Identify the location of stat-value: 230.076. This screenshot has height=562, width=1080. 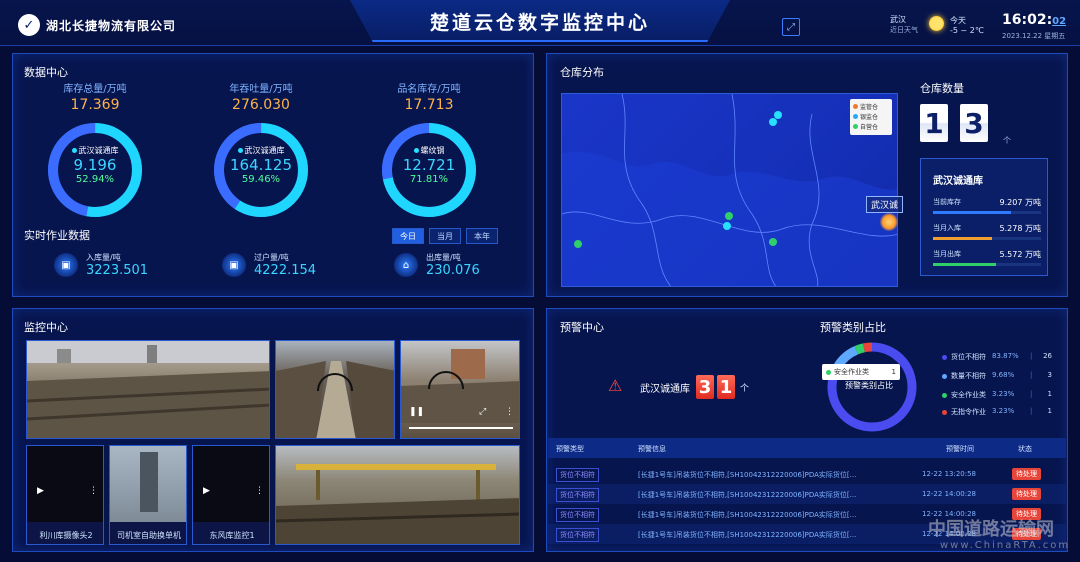
(453, 270).